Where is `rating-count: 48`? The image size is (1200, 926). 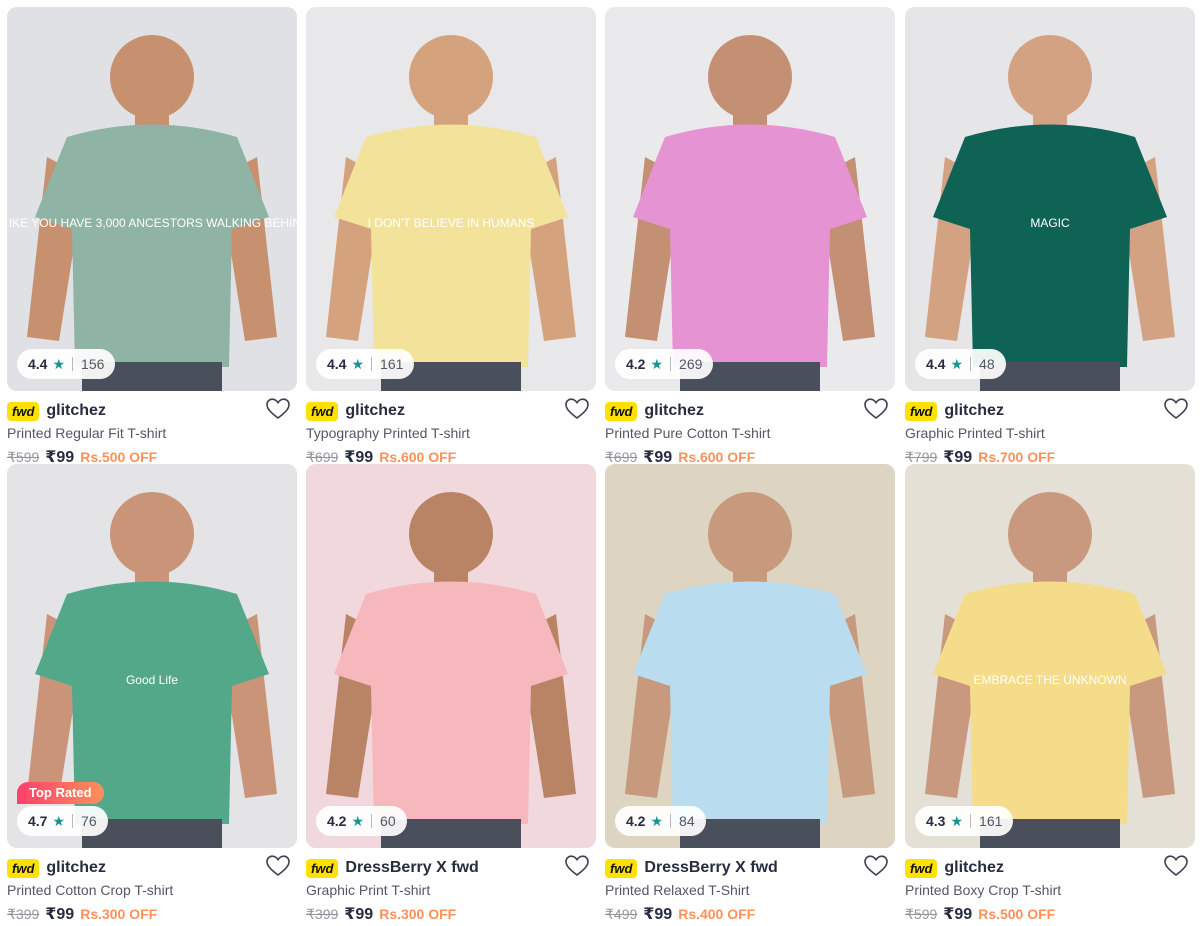
rating-count: 48 is located at coordinates (987, 364).